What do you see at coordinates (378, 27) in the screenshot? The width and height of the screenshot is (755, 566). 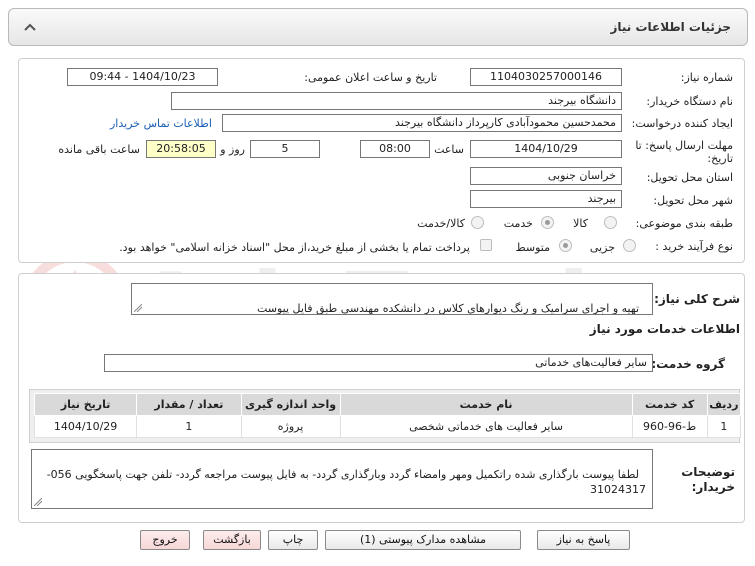 I see `page-header: جزئیات اطلاعات نیاز` at bounding box center [378, 27].